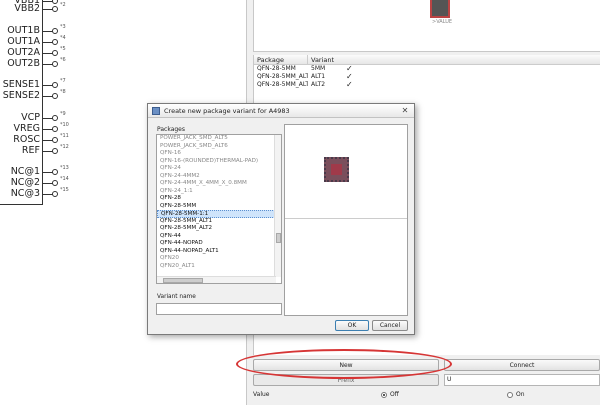  I want to click on cell-variant: ALT2, so click(318, 84).